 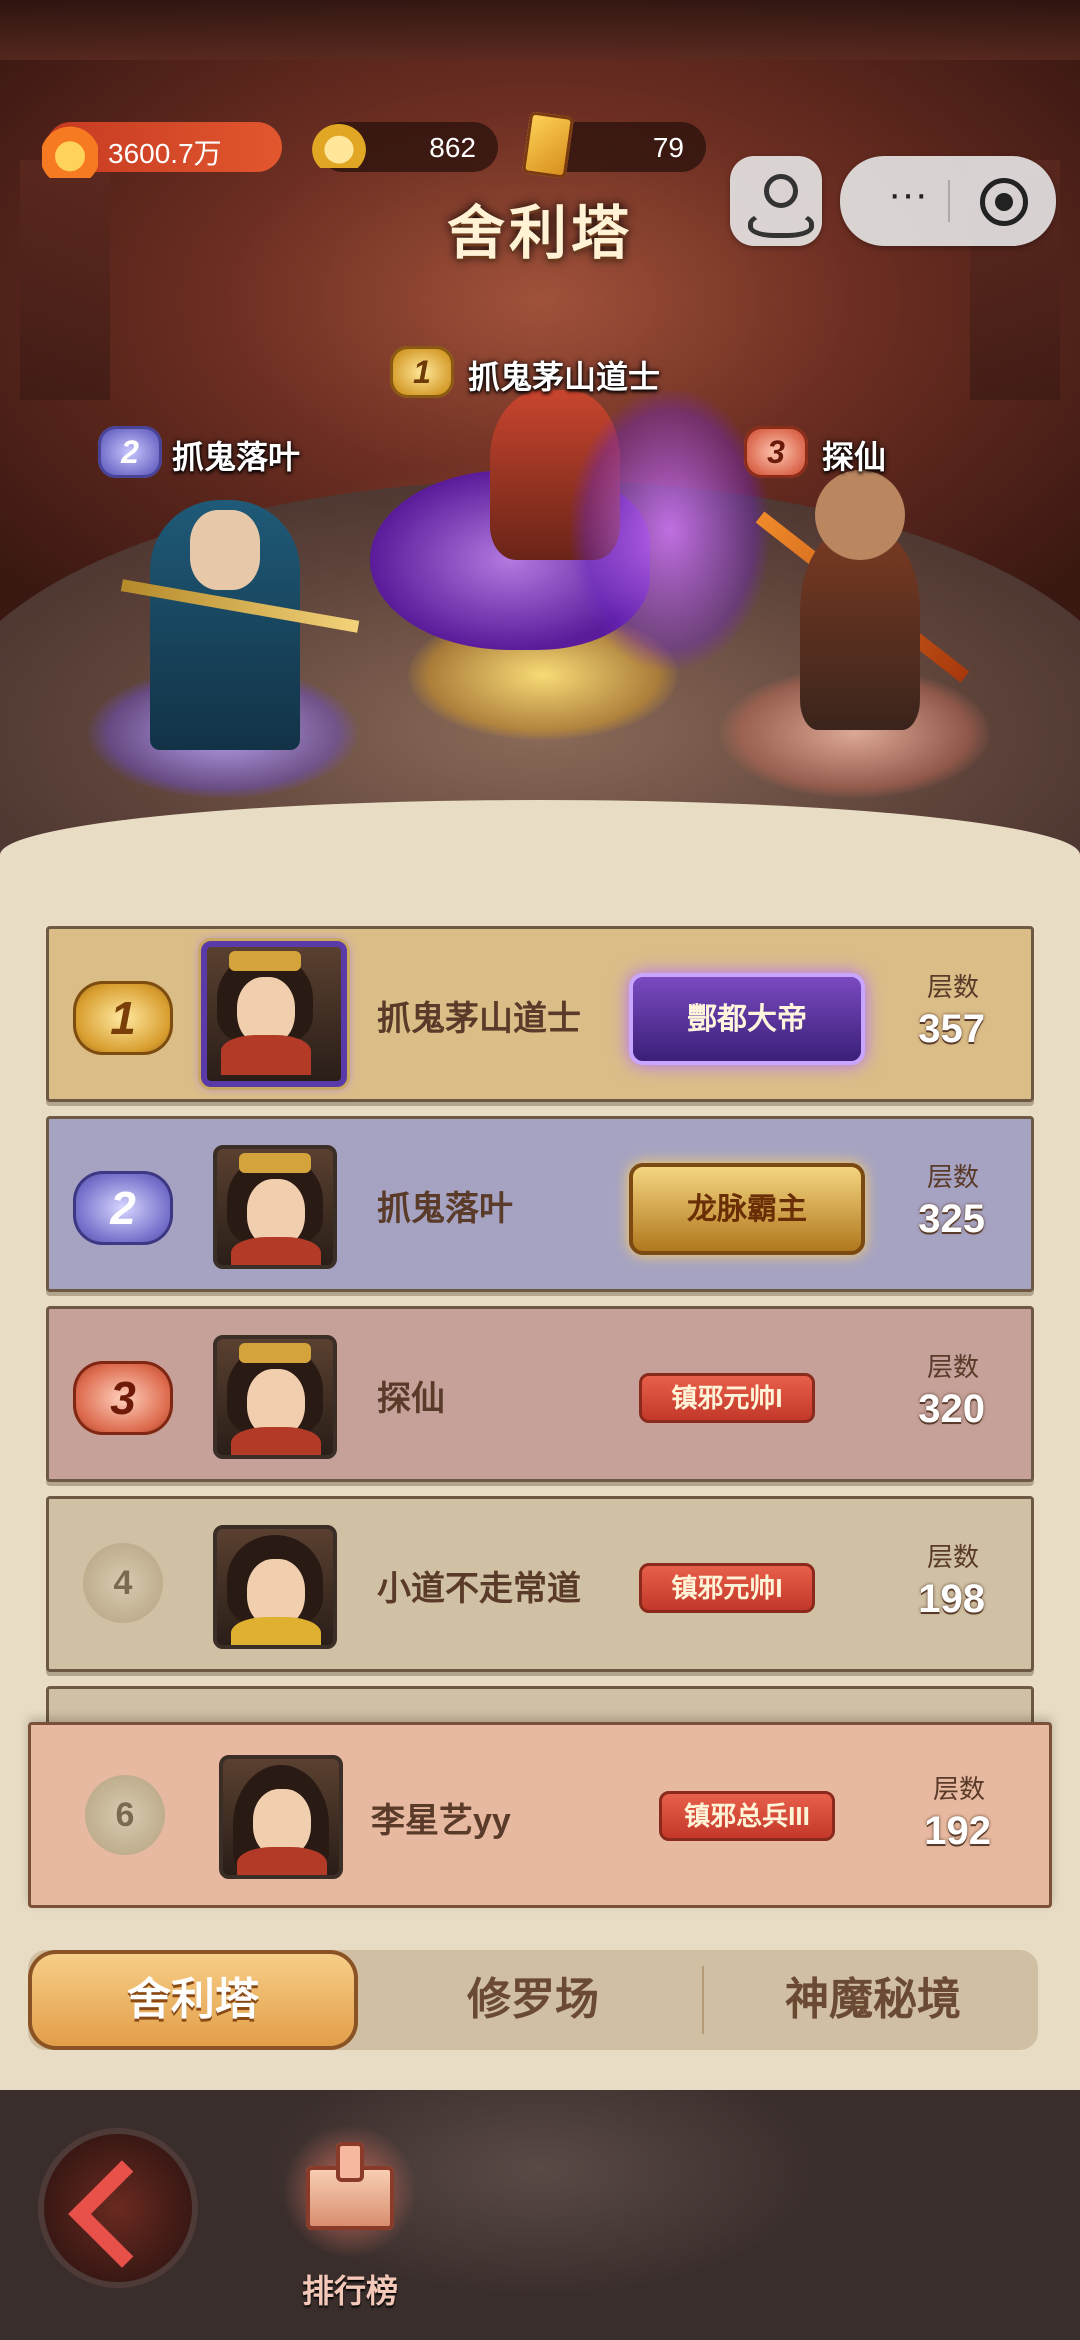 What do you see at coordinates (1004, 202) in the screenshot?
I see `close-target-button` at bounding box center [1004, 202].